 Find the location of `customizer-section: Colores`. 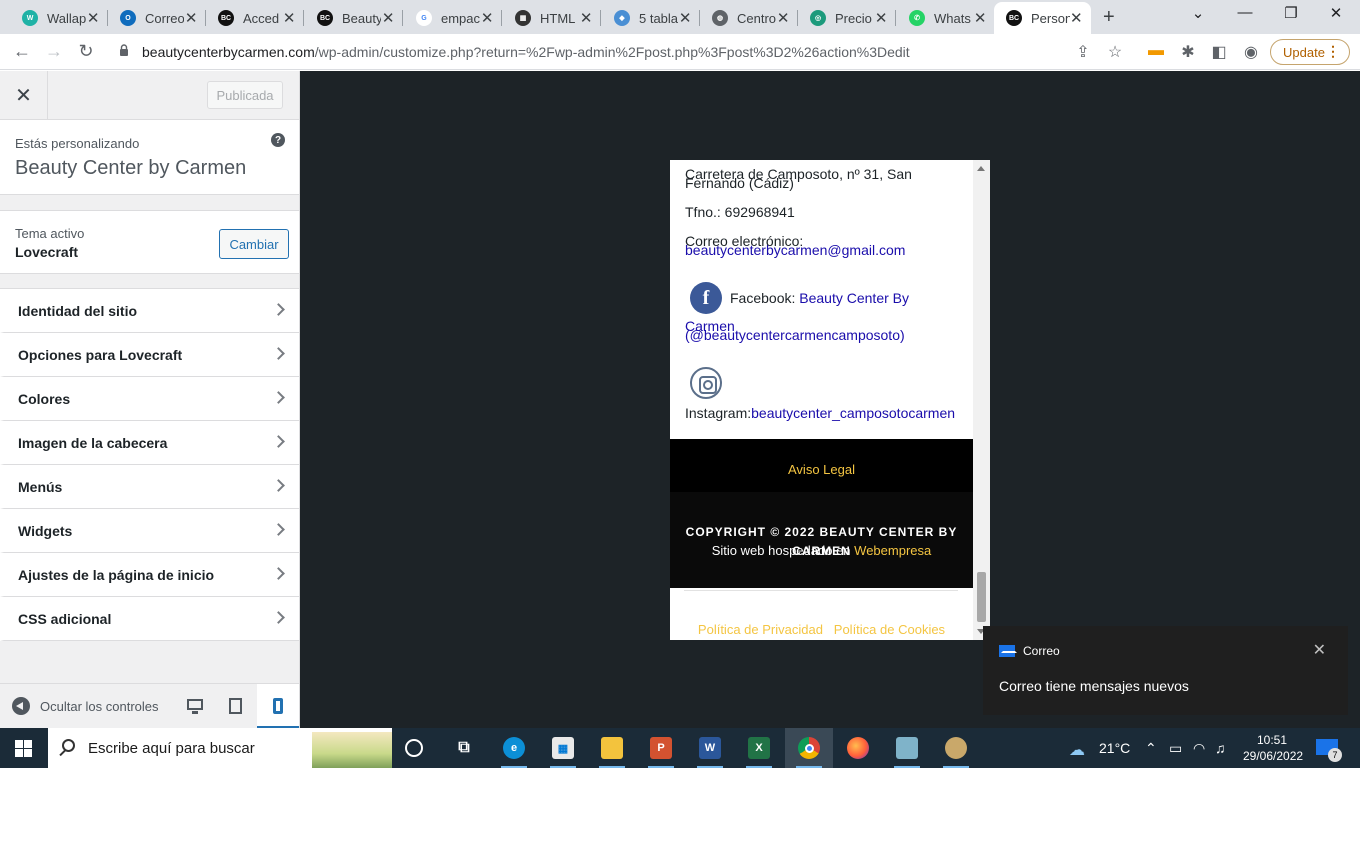

customizer-section: Colores is located at coordinates (149, 399).